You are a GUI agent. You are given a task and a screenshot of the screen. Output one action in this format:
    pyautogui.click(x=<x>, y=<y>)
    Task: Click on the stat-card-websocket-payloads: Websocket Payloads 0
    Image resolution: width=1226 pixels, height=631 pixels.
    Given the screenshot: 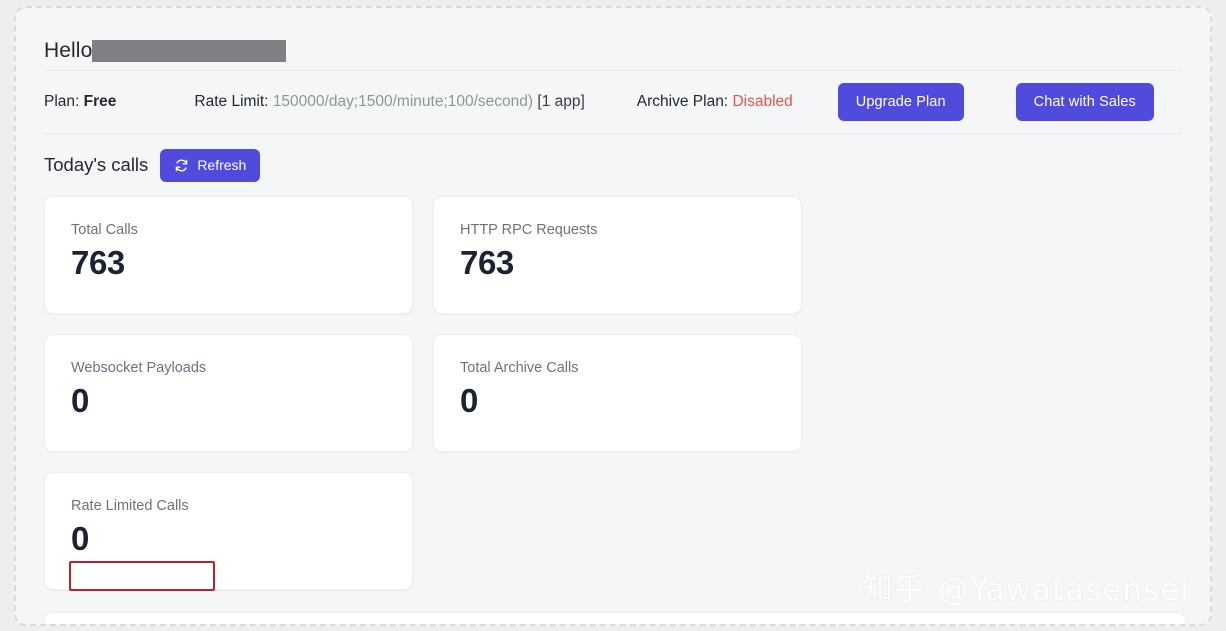 What is the action you would take?
    pyautogui.click(x=228, y=393)
    